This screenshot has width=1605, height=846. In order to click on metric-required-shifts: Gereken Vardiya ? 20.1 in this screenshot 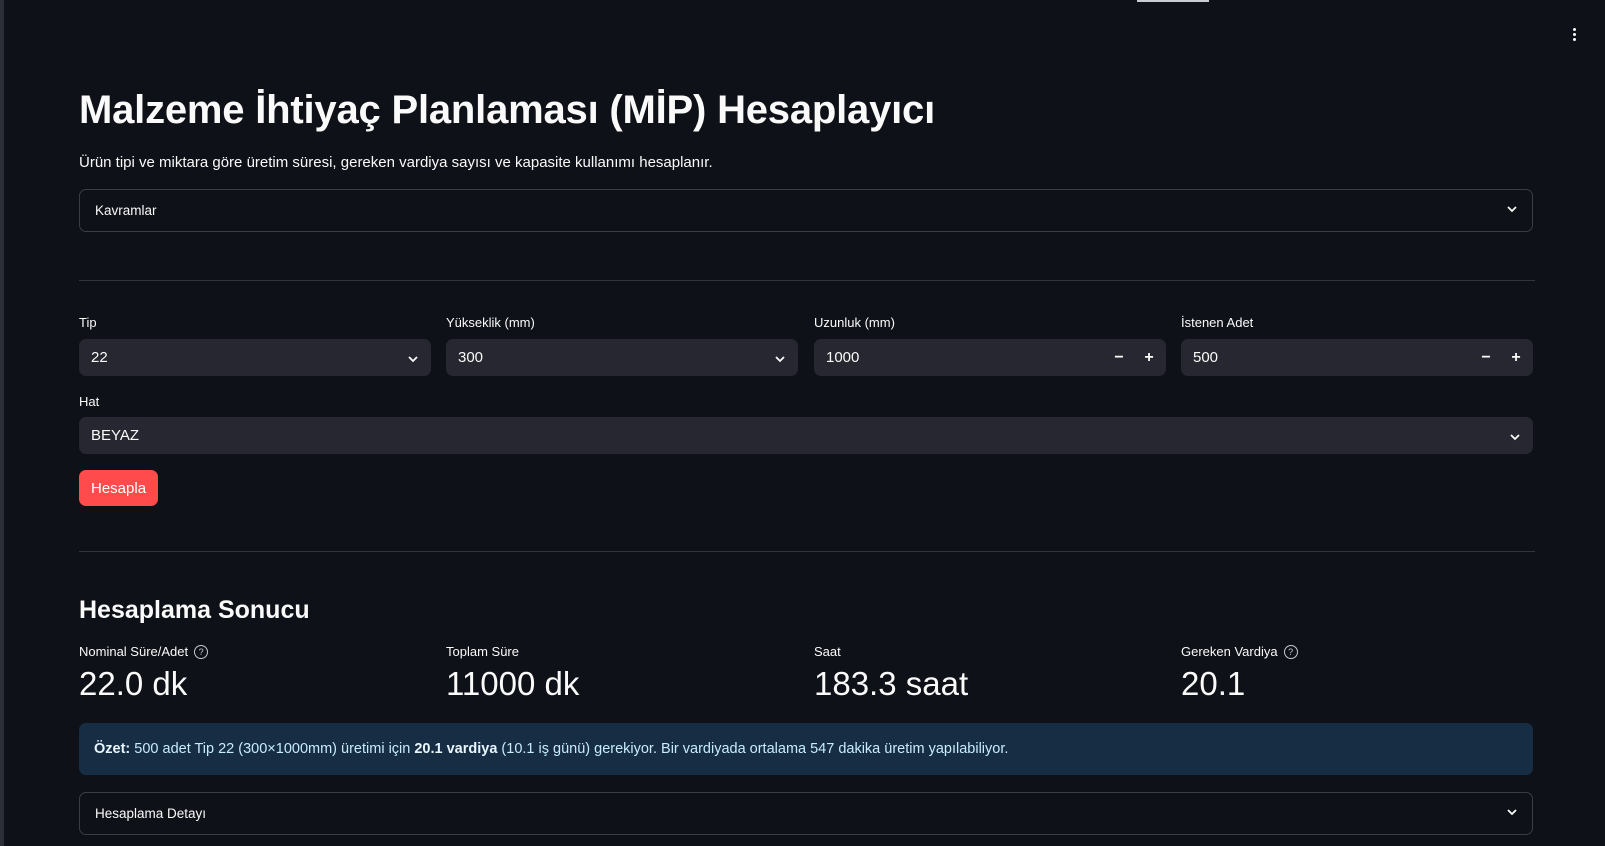, I will do `click(1356, 673)`.